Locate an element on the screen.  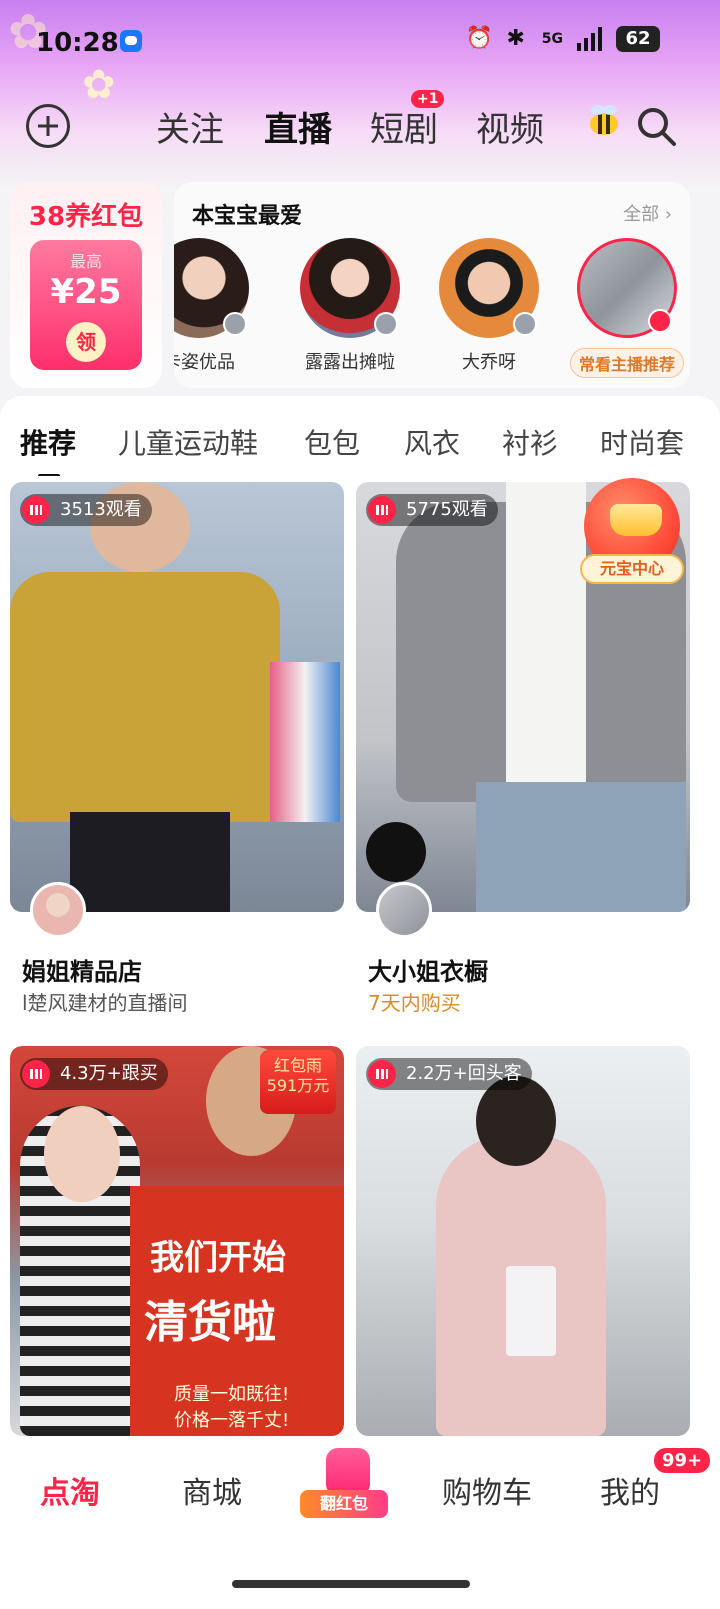
viewer-count-badge: 2.2万+回头客 is located at coordinates (449, 1074).